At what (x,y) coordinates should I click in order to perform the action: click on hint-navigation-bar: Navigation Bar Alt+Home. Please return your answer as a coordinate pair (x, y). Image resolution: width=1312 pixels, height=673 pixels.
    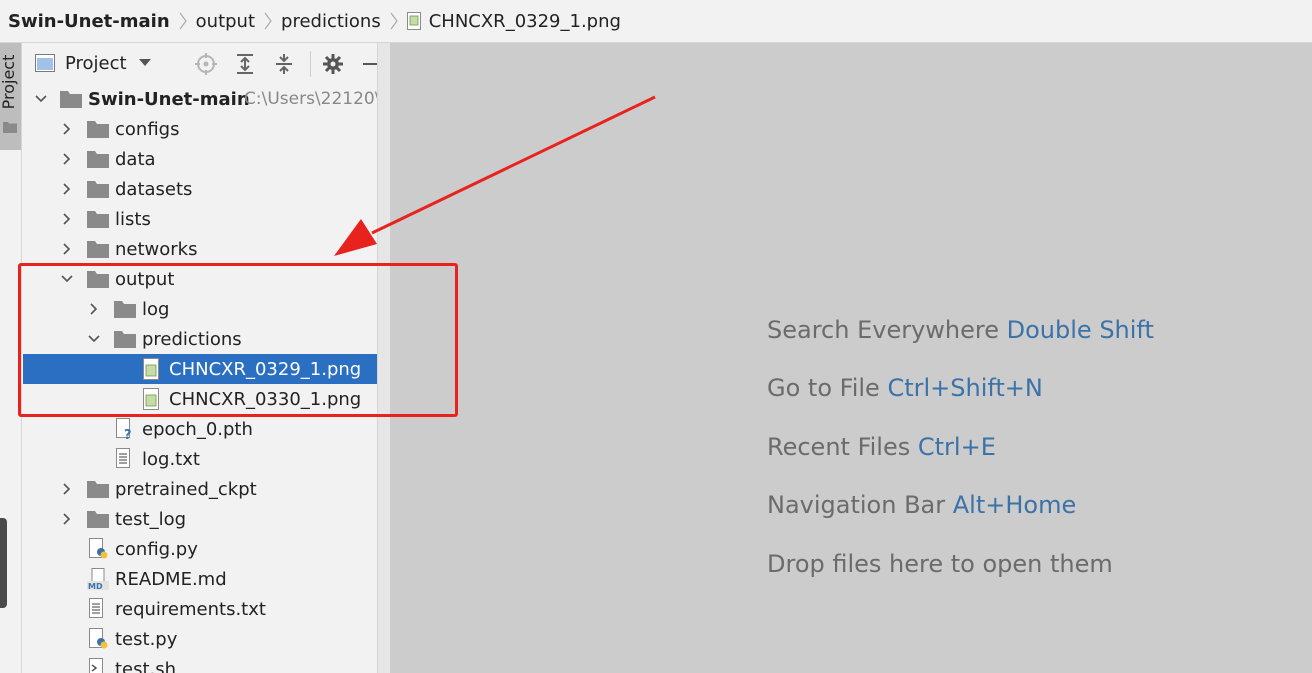
    Looking at the image, I should click on (921, 505).